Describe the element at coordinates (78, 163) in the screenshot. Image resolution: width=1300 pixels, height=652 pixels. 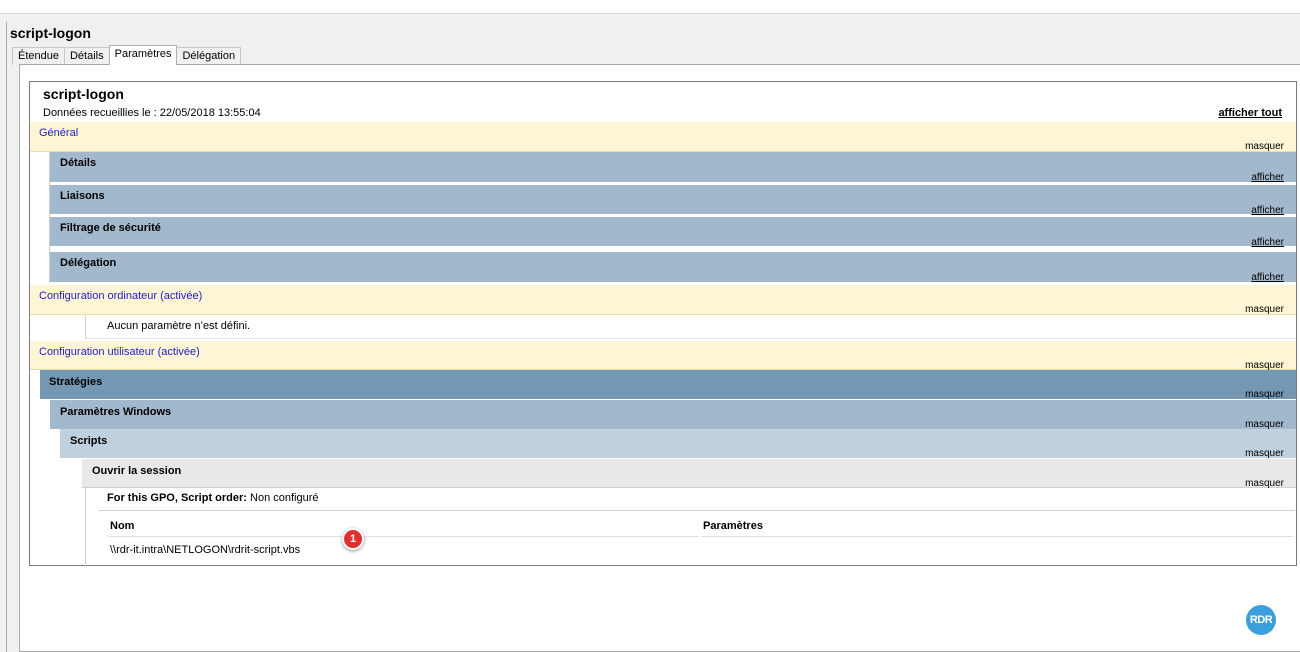
I see `section-details-label: Détails` at that location.